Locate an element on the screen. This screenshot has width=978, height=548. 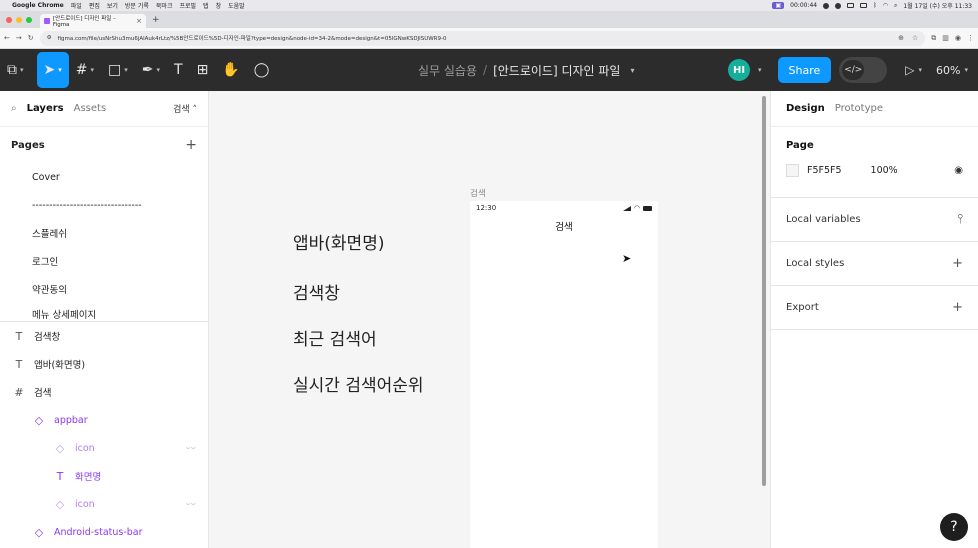
search-layers-icon: ⌕ is located at coordinates (14, 108).